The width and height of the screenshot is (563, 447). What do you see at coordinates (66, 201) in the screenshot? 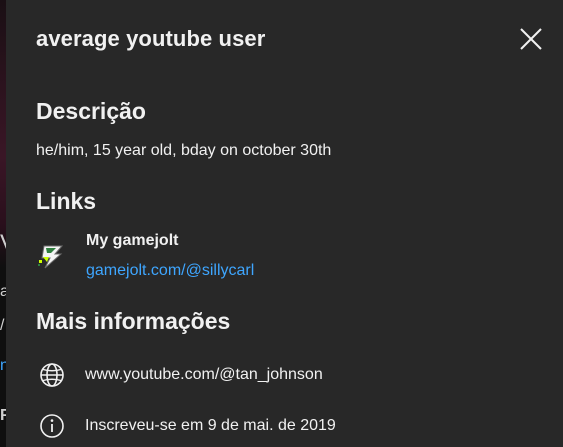
I see `links-heading: Links` at bounding box center [66, 201].